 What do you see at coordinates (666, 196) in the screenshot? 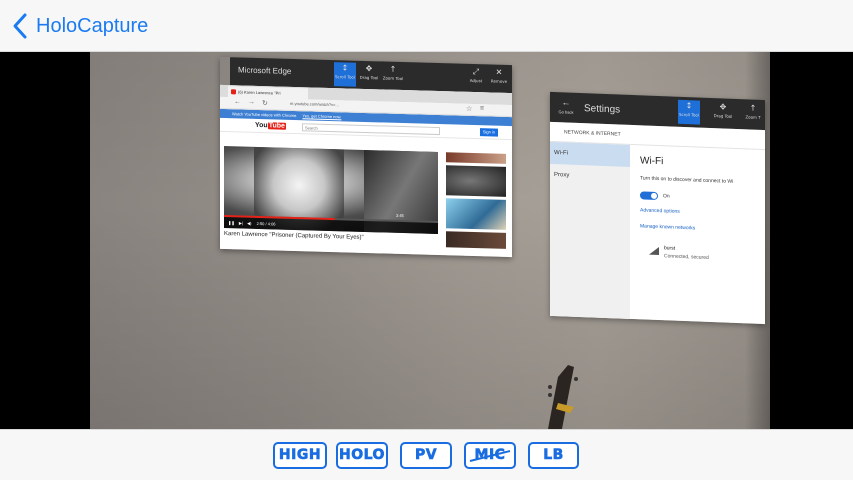
I see `wifi-toggle-label: On` at bounding box center [666, 196].